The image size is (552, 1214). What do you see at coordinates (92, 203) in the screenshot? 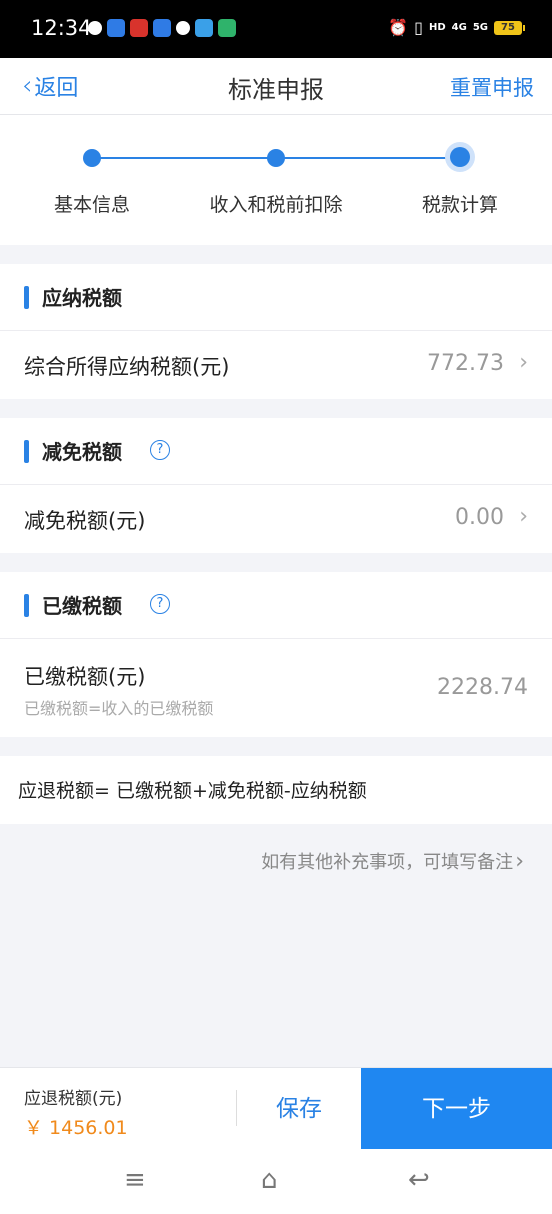
I see `step-label-basic-info: 基本信息` at bounding box center [92, 203].